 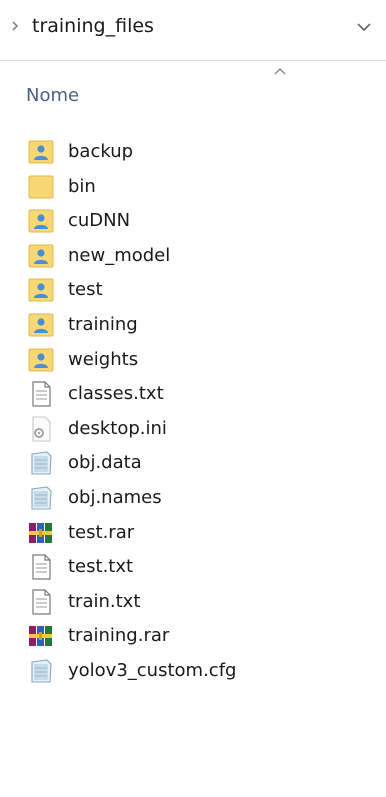 What do you see at coordinates (119, 256) in the screenshot?
I see `file-name: new_model` at bounding box center [119, 256].